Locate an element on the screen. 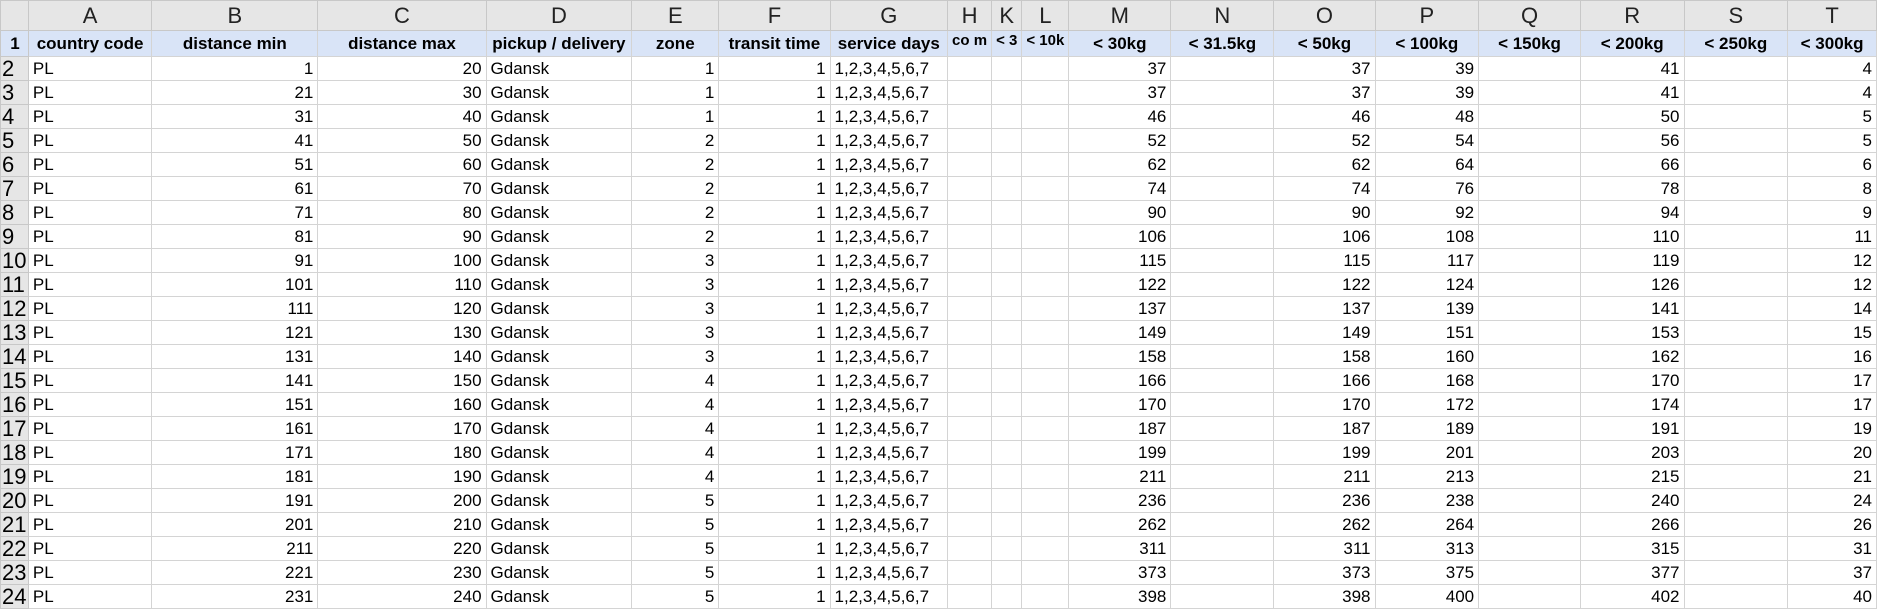 The width and height of the screenshot is (1877, 616). cell: 62 is located at coordinates (1120, 164).